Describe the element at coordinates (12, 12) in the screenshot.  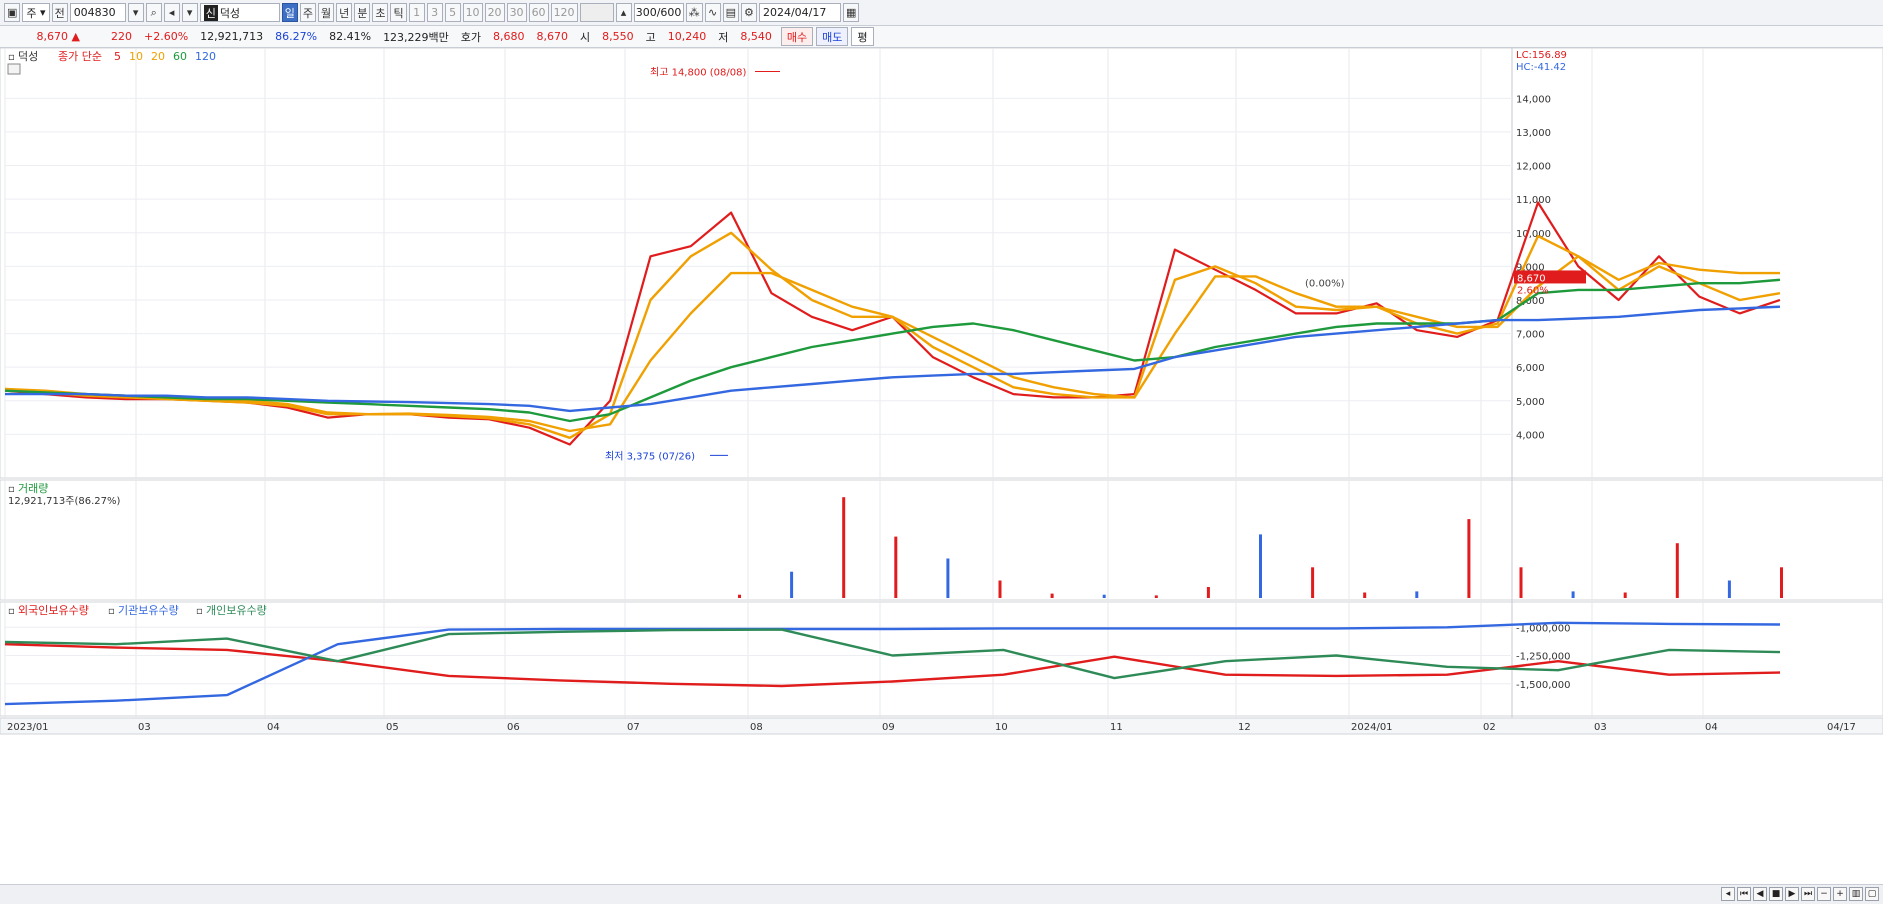
I see `screen-icon: ▣` at that location.